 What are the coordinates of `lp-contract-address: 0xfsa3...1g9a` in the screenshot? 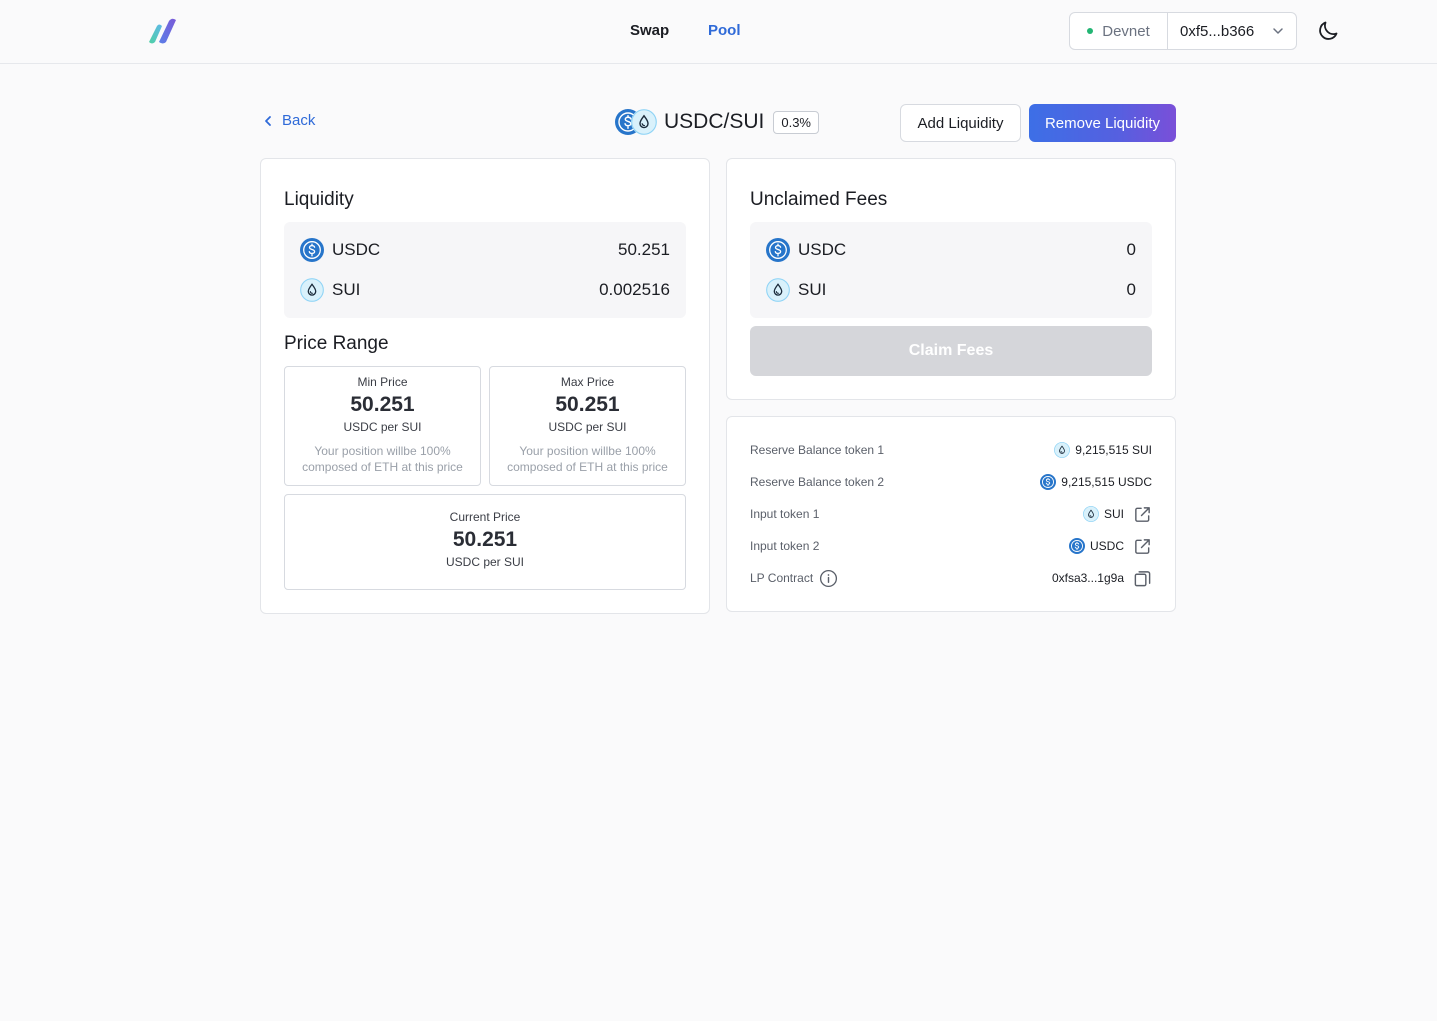 It's located at (1087, 578).